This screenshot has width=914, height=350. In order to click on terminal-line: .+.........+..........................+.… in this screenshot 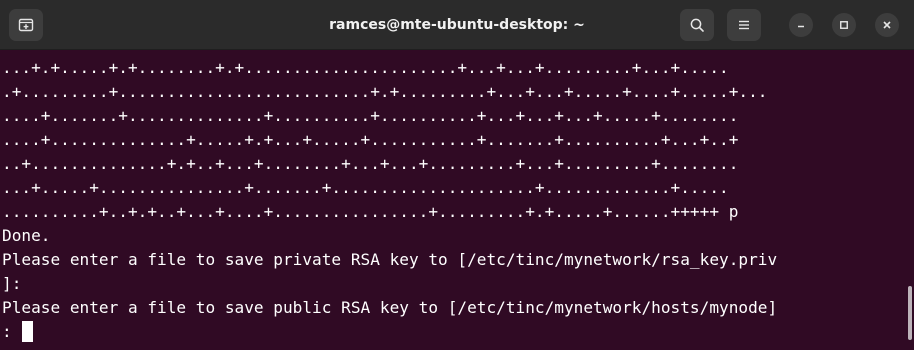, I will do `click(385, 91)`.